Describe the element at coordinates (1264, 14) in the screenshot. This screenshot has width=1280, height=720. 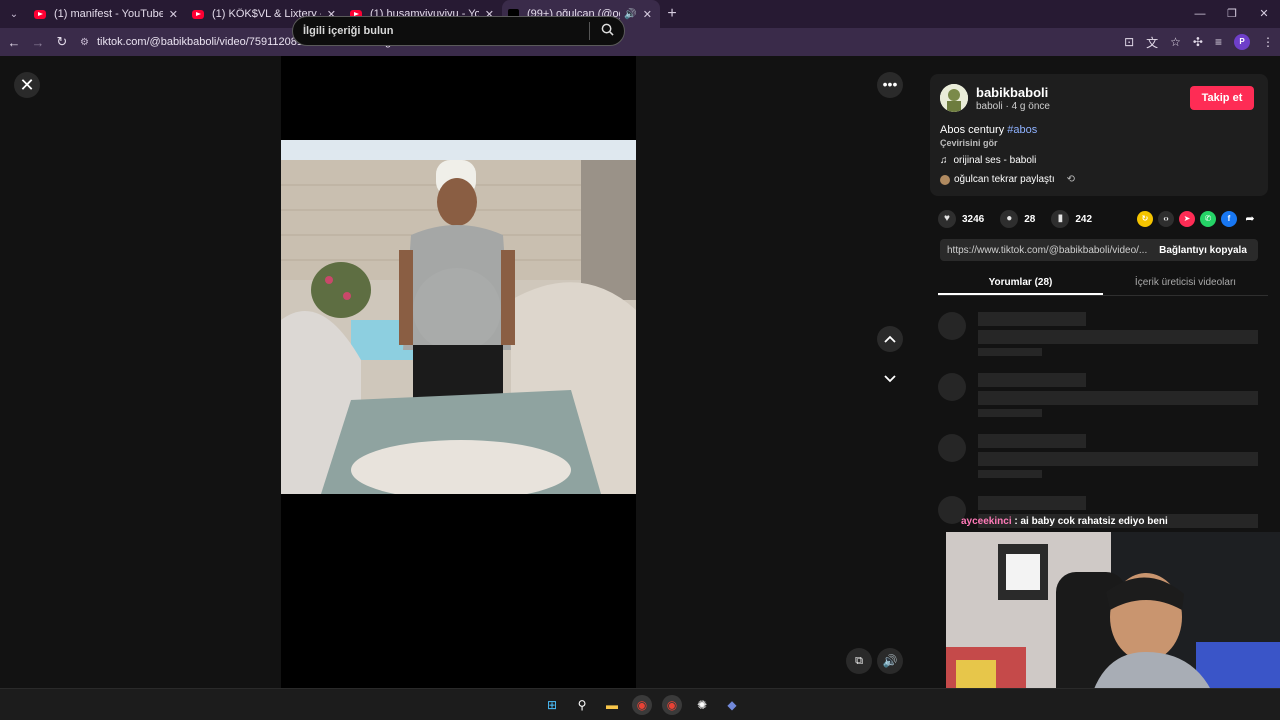
I see `close-window-icon: ✕` at that location.